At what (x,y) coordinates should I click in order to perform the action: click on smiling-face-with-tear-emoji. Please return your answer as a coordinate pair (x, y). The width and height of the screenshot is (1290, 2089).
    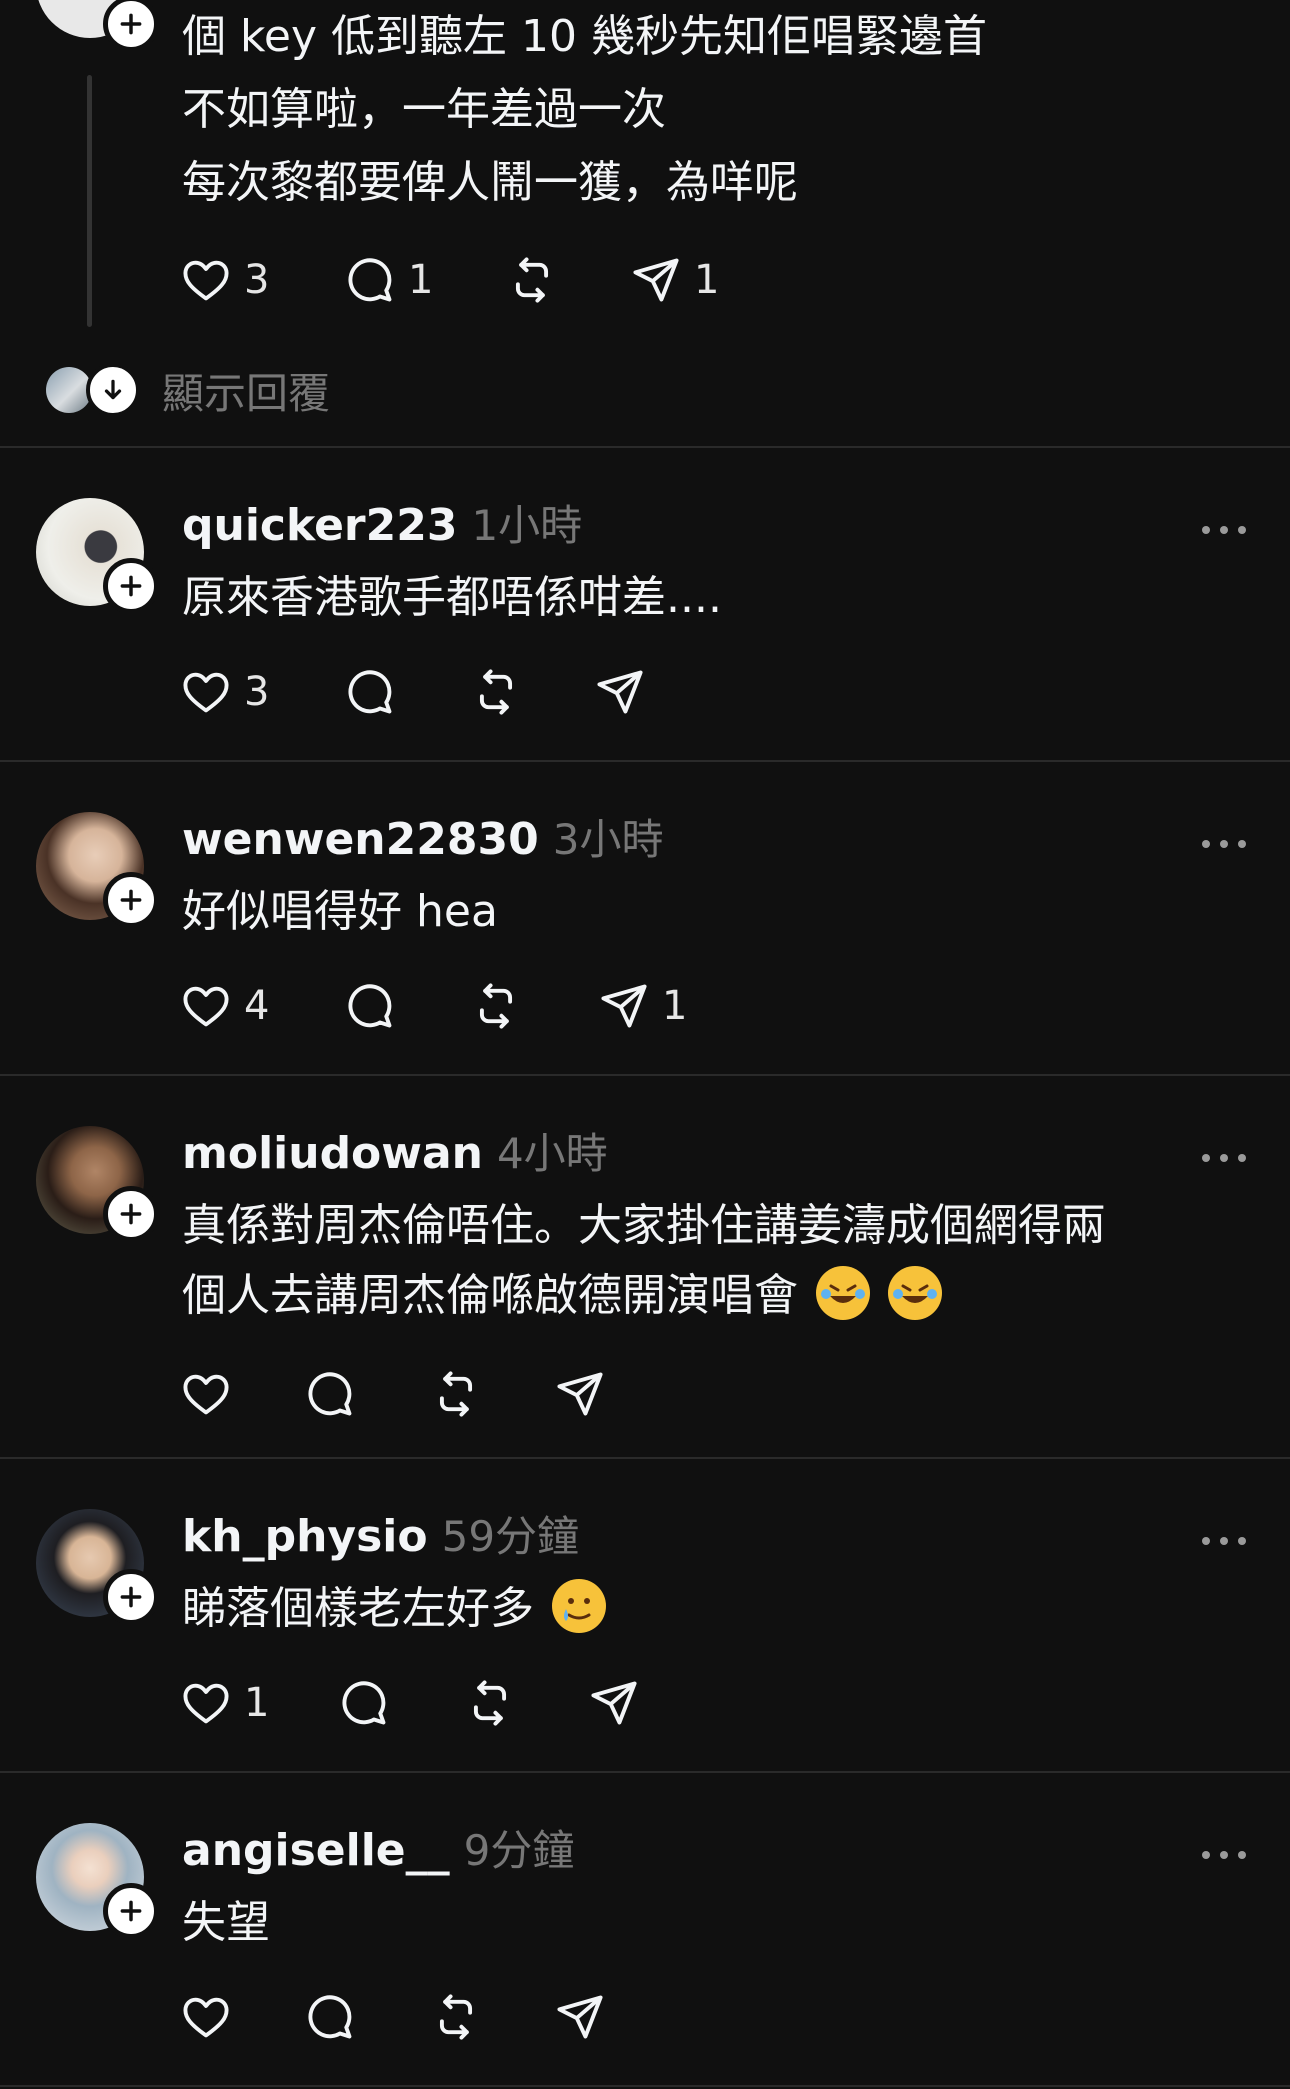
    Looking at the image, I should click on (579, 1606).